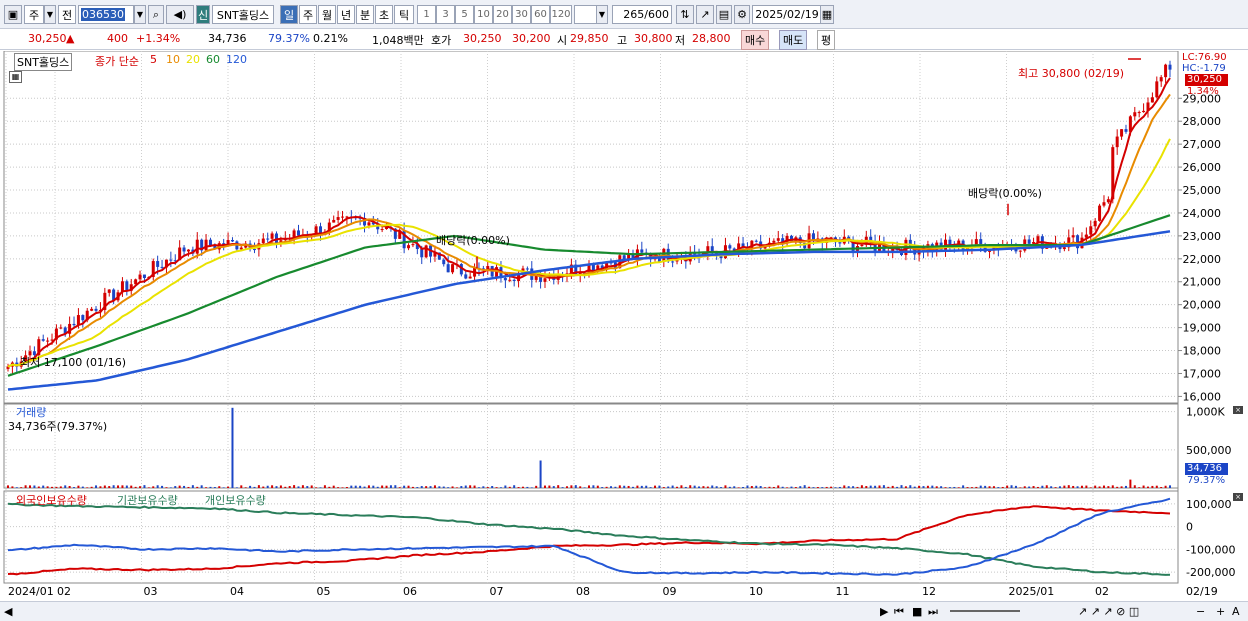 This screenshot has width=1248, height=621. What do you see at coordinates (445, 14) in the screenshot?
I see `minute-3-button: 3` at bounding box center [445, 14].